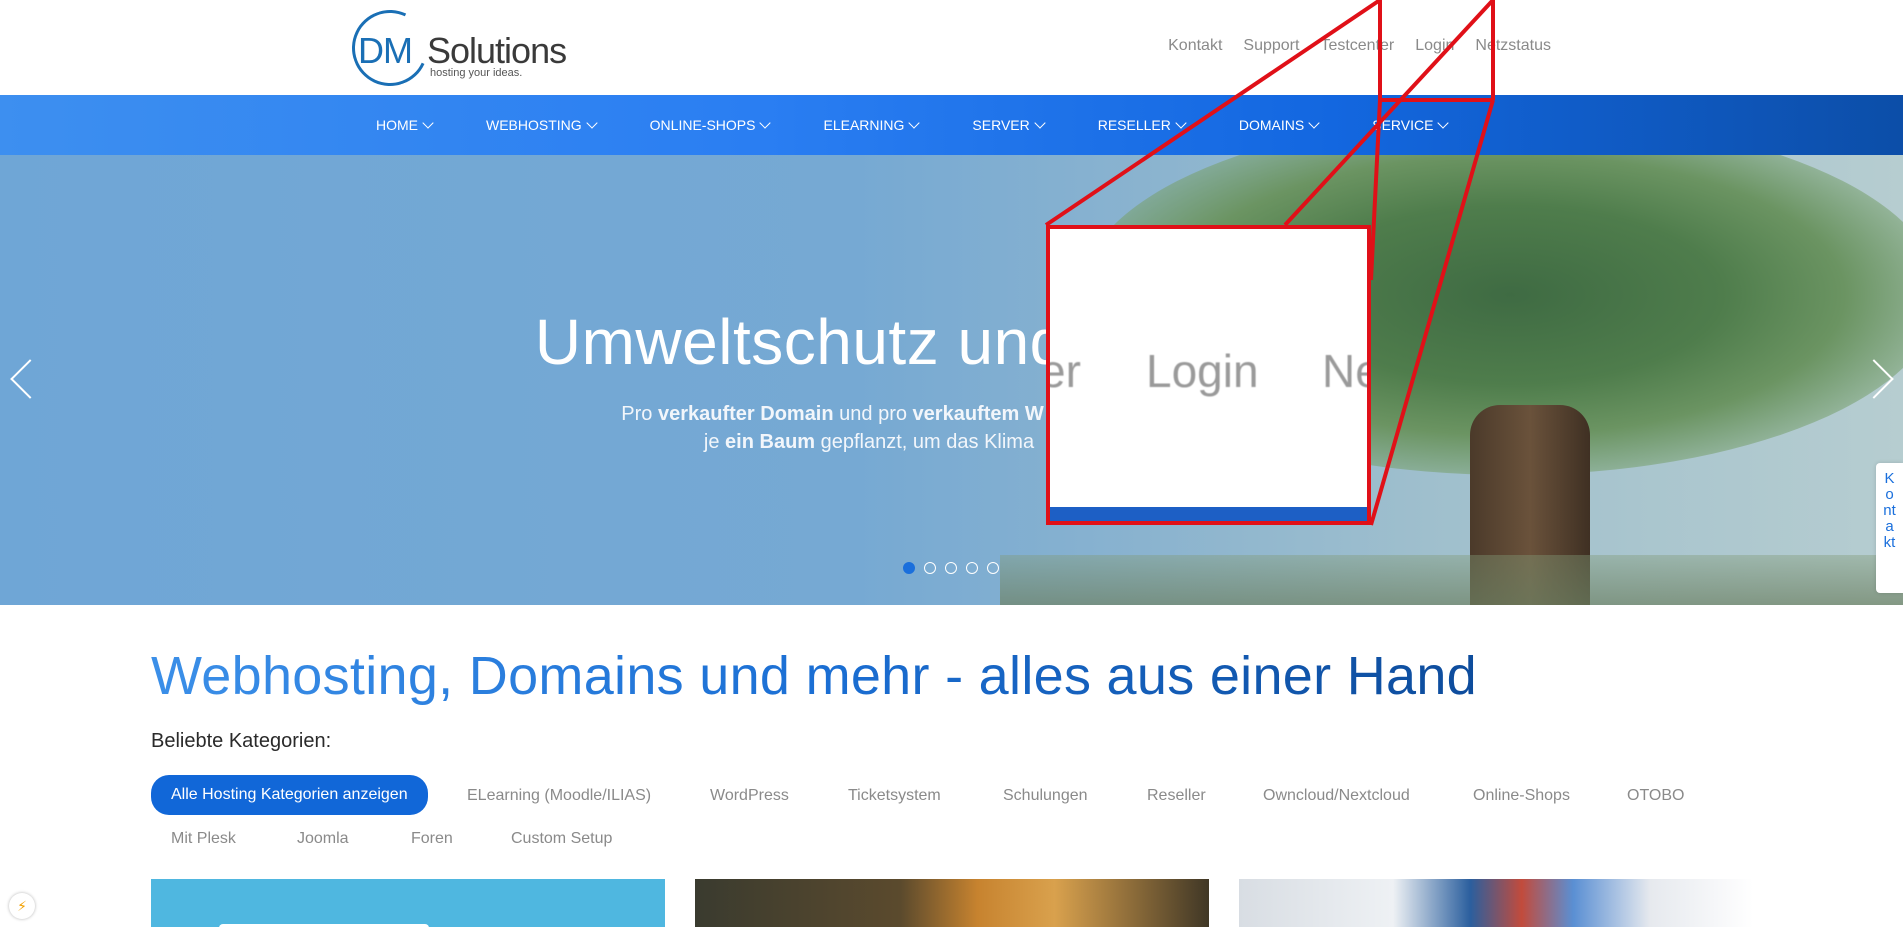 This screenshot has height=927, width=1903. I want to click on zoom-text-login: Login, so click(1202, 371).